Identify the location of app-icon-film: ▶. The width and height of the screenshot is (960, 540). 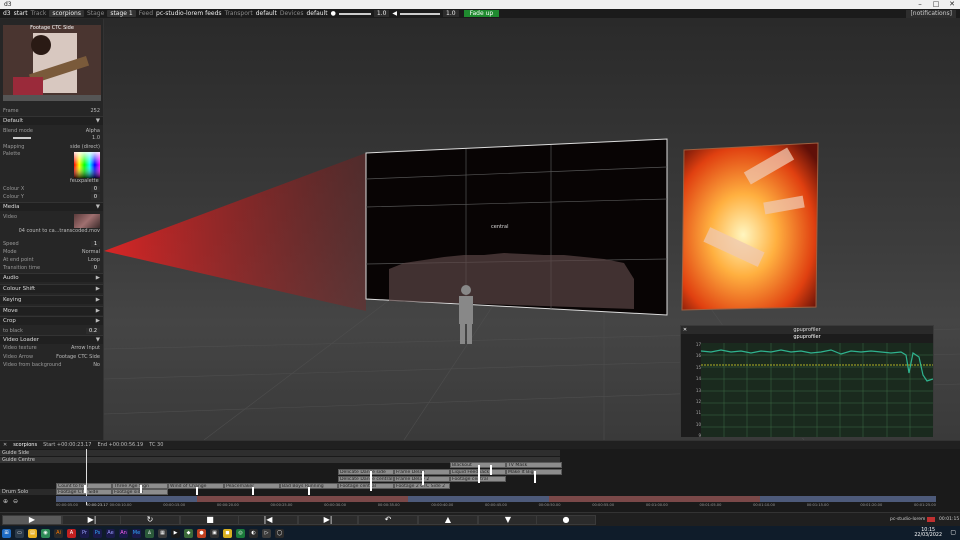
(175, 533).